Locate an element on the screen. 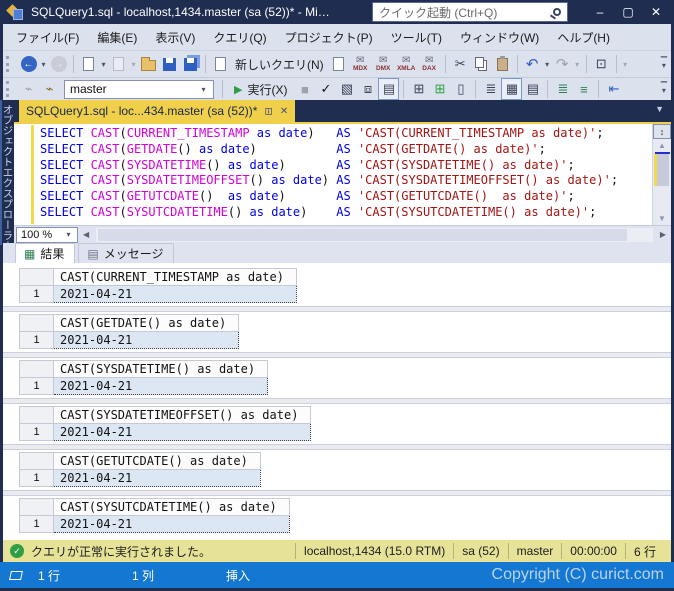 Image resolution: width=674 pixels, height=591 pixels. pin-icon: ⊟ is located at coordinates (268, 111).